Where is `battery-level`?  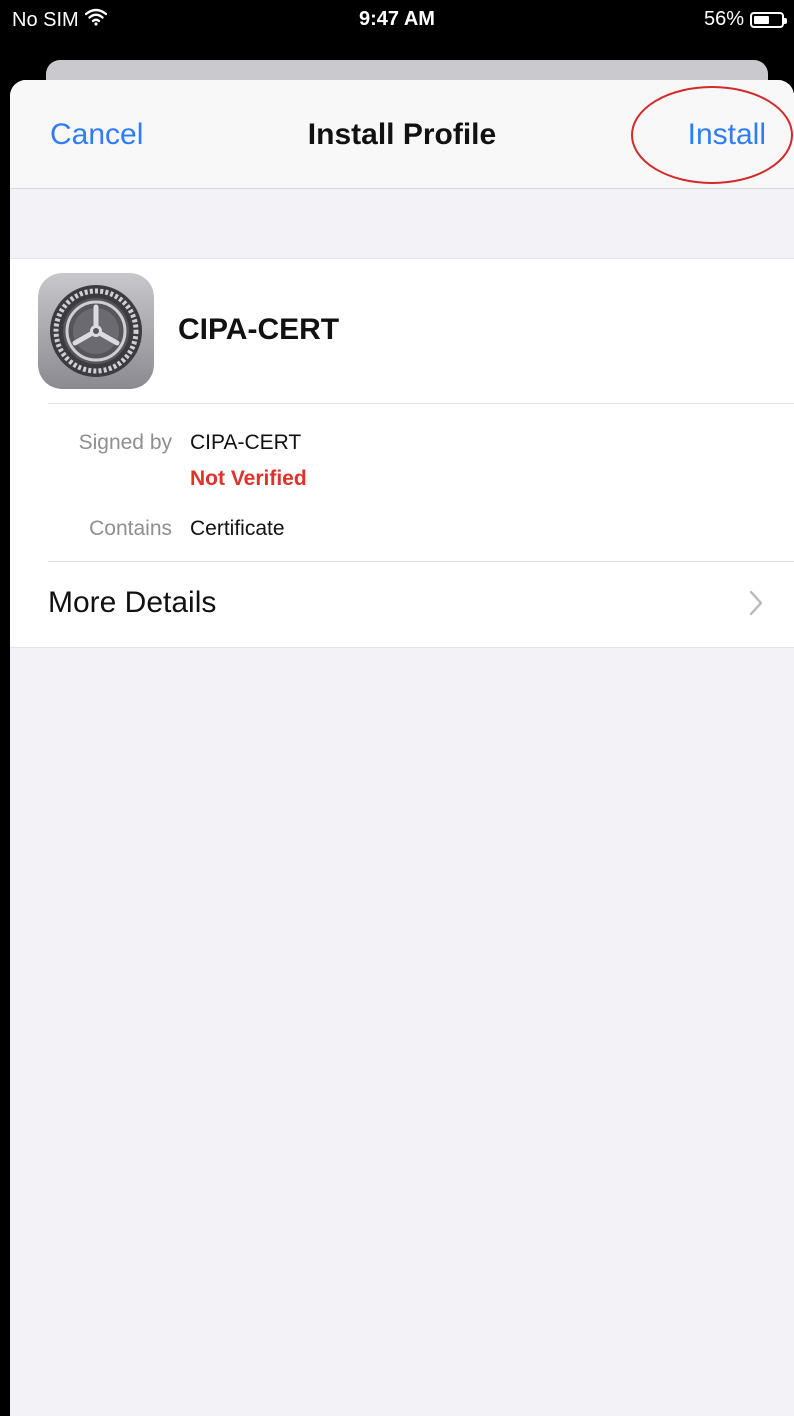 battery-level is located at coordinates (761, 19).